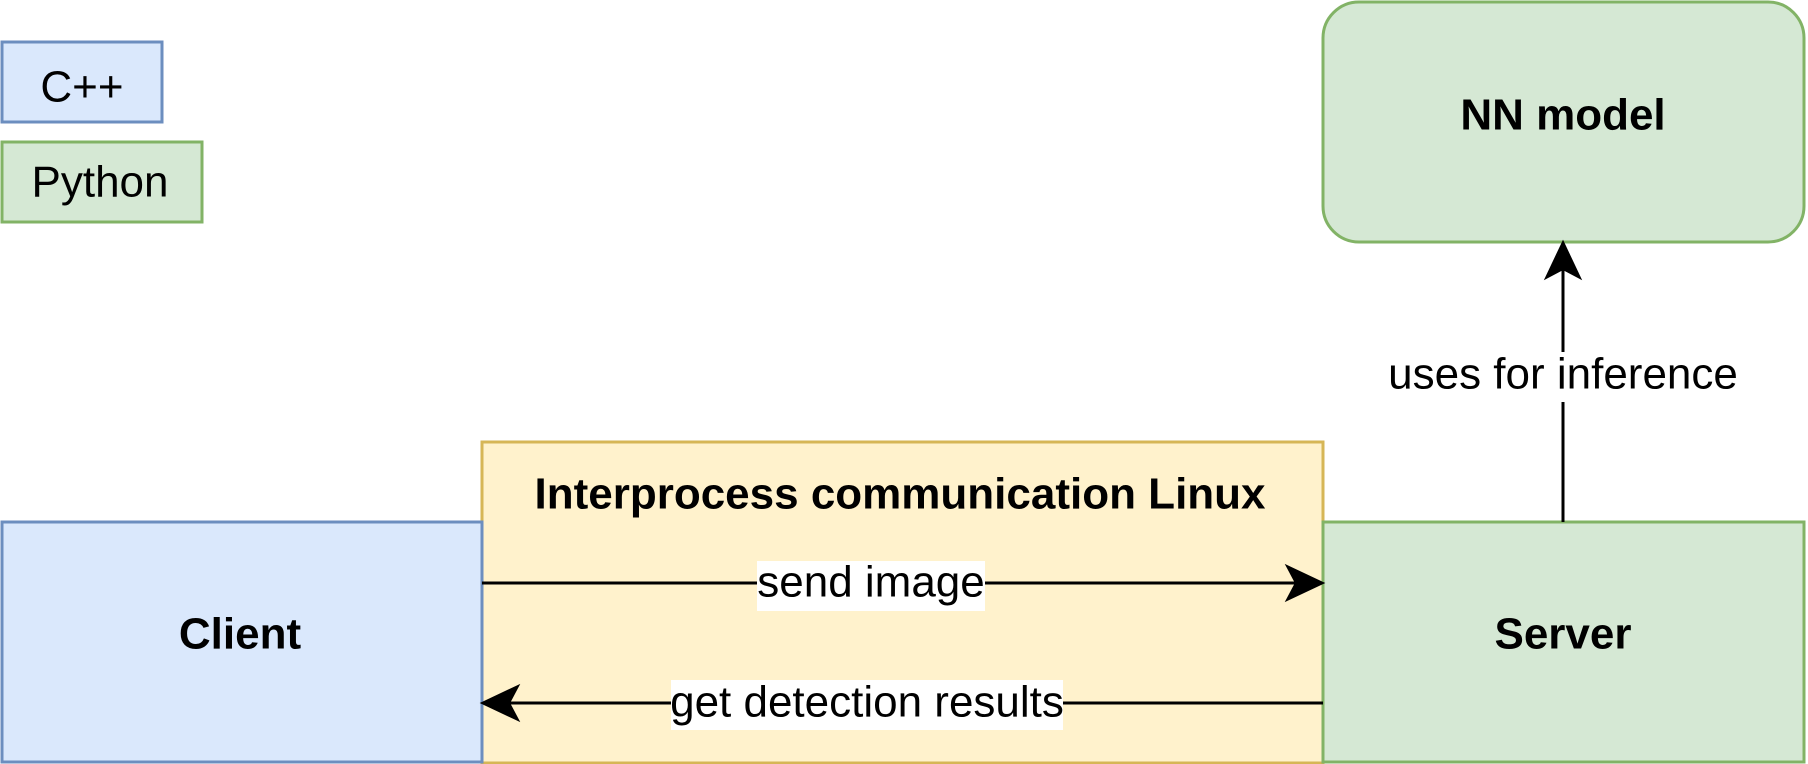  Describe the element at coordinates (867, 702) in the screenshot. I see `get-results-label: get detection results` at that location.